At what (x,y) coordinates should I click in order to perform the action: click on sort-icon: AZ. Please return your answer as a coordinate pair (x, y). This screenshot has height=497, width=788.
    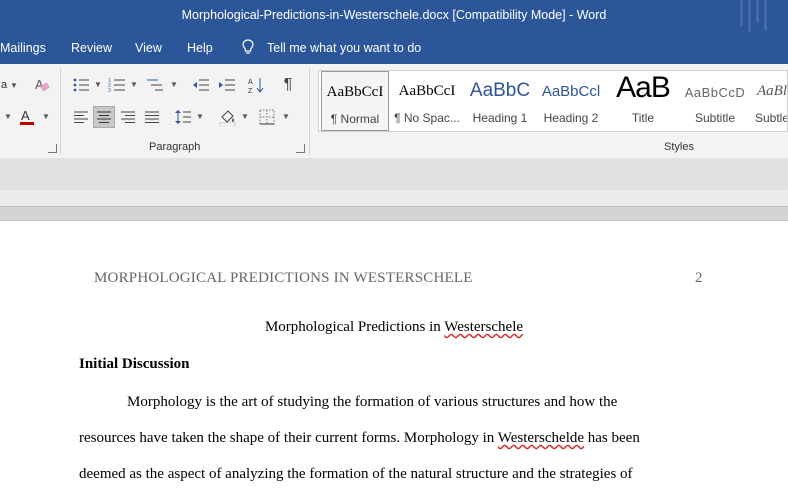
    Looking at the image, I should click on (257, 85).